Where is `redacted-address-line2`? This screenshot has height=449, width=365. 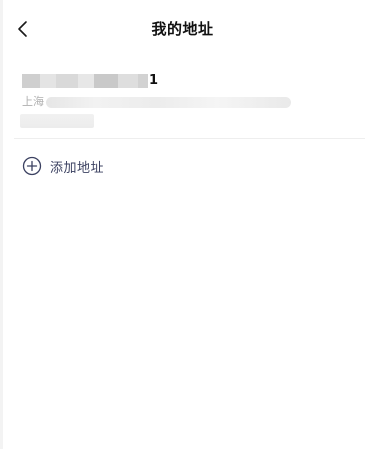 redacted-address-line2 is located at coordinates (57, 121).